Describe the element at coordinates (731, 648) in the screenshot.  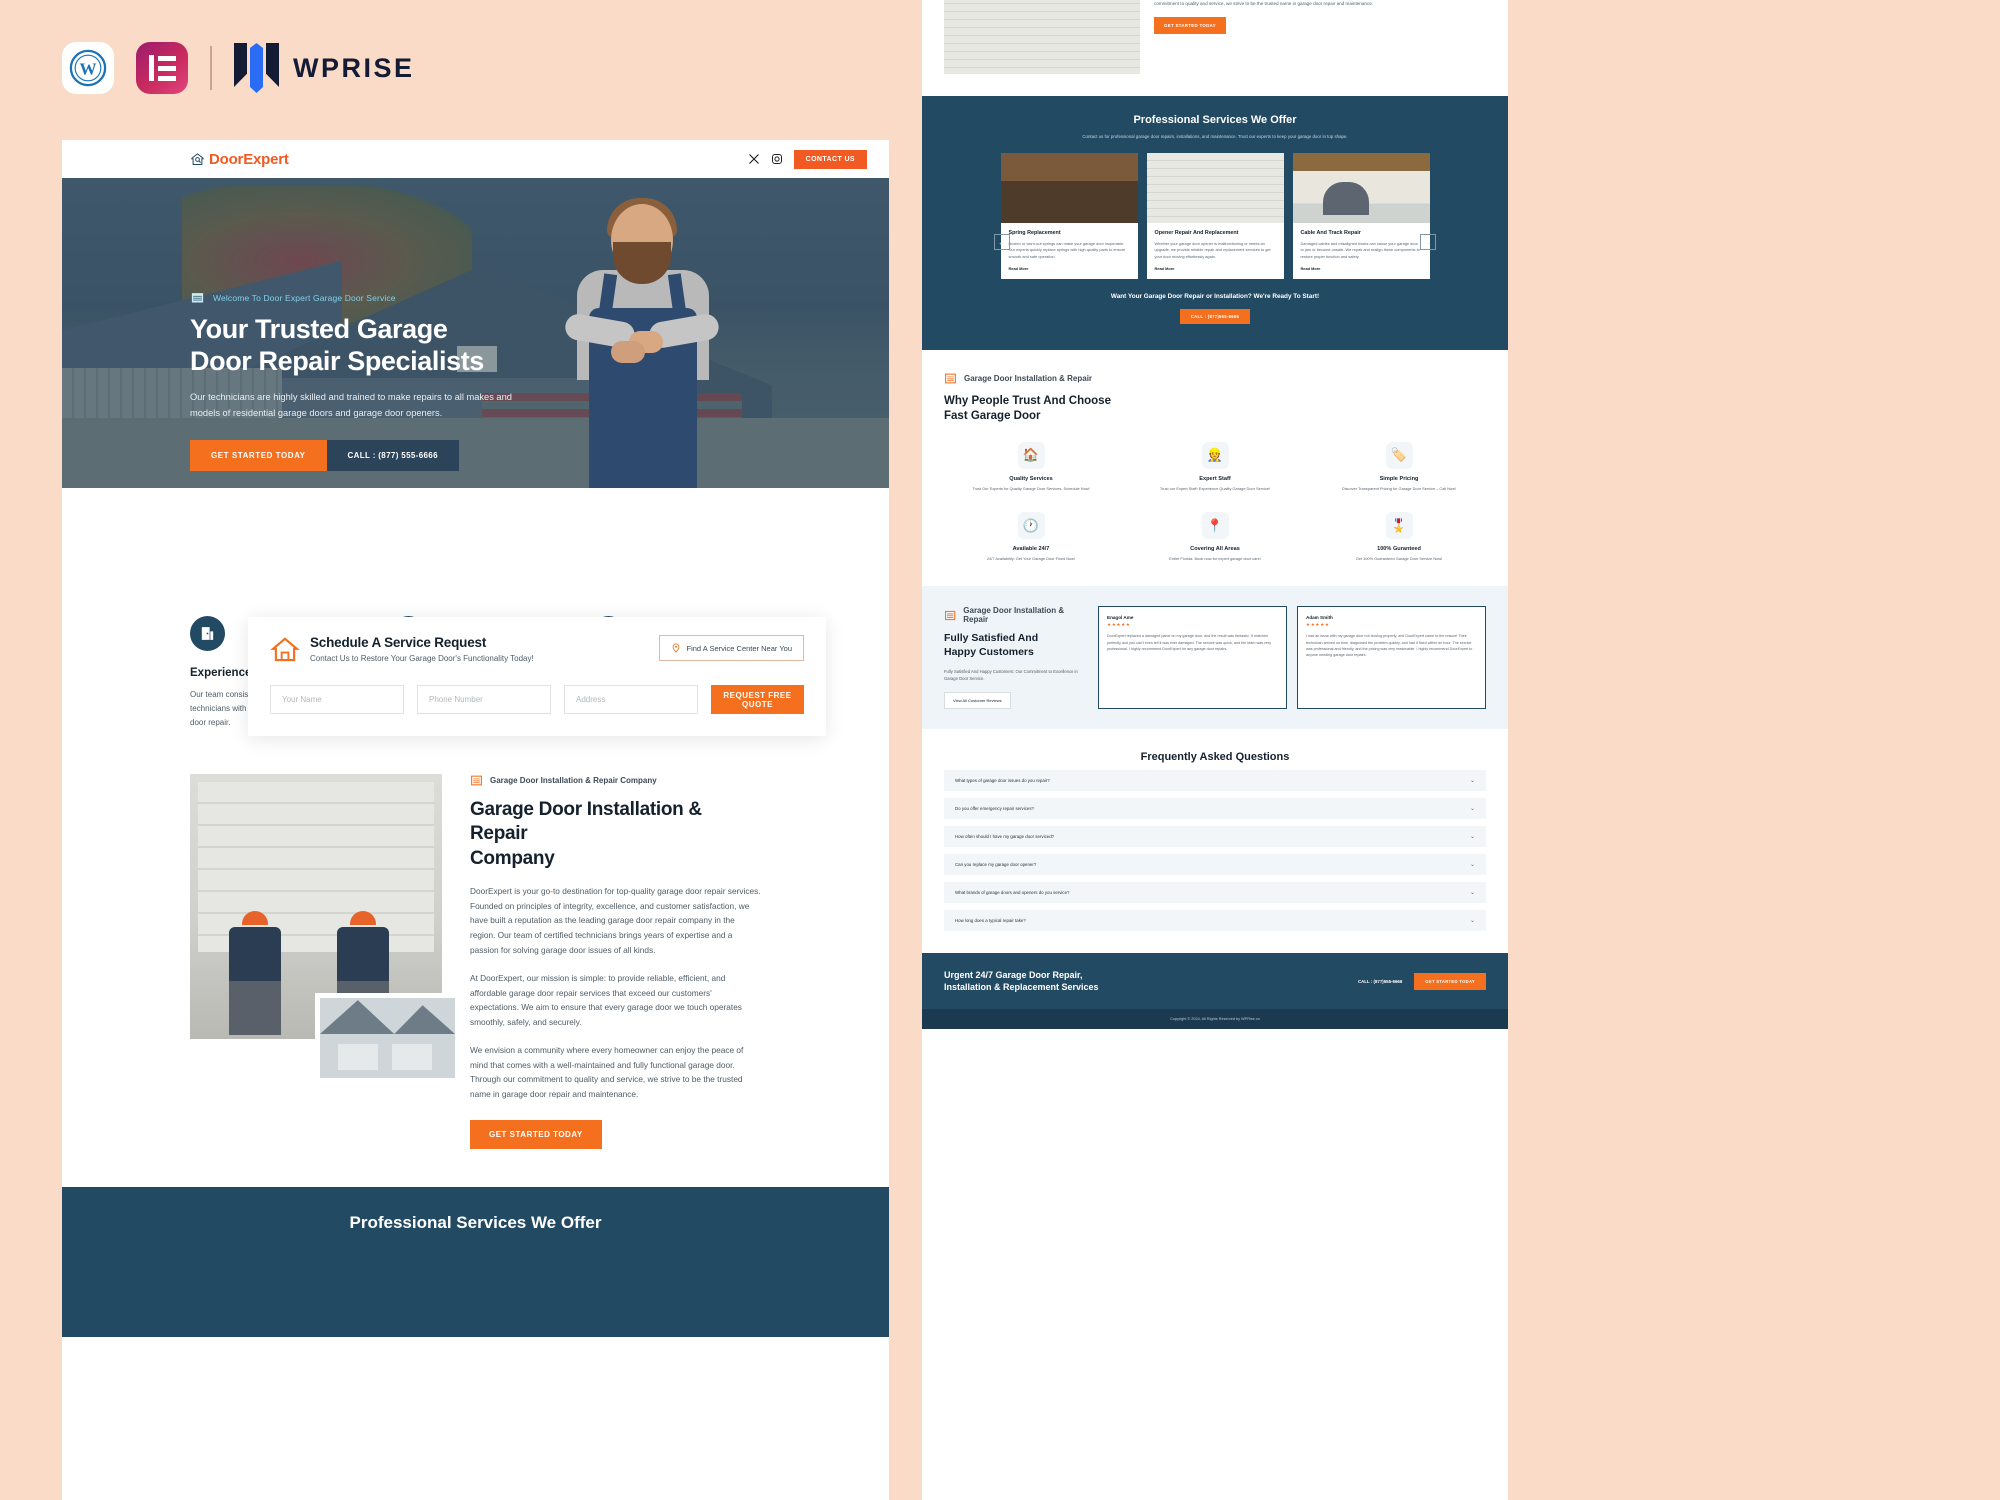
I see `find-service-center-button: Find A Service Center Near You` at that location.